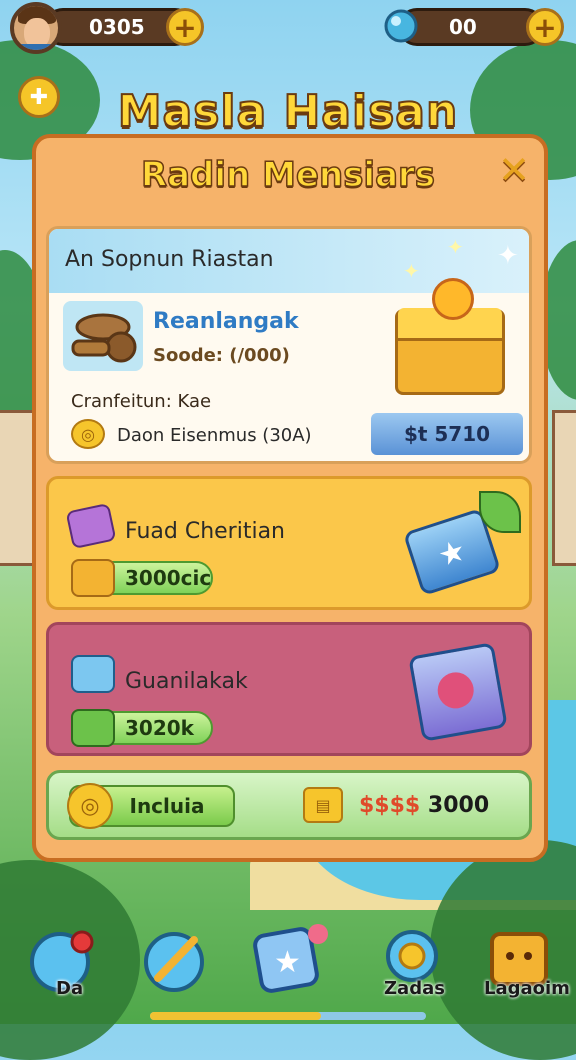 Image resolution: width=576 pixels, height=1060 pixels. I want to click on nav-sword-button, so click(177, 957).